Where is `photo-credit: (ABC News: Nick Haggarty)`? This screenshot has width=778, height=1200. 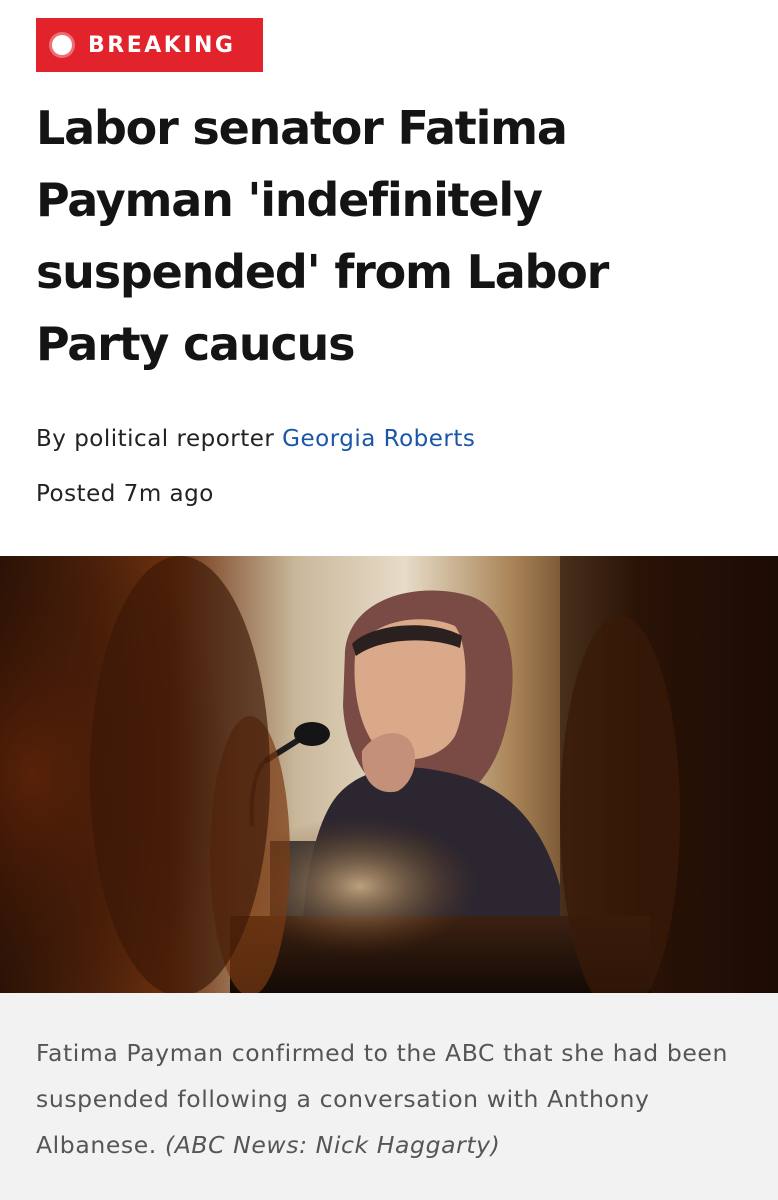
photo-credit: (ABC News: Nick Haggarty) is located at coordinates (332, 1145).